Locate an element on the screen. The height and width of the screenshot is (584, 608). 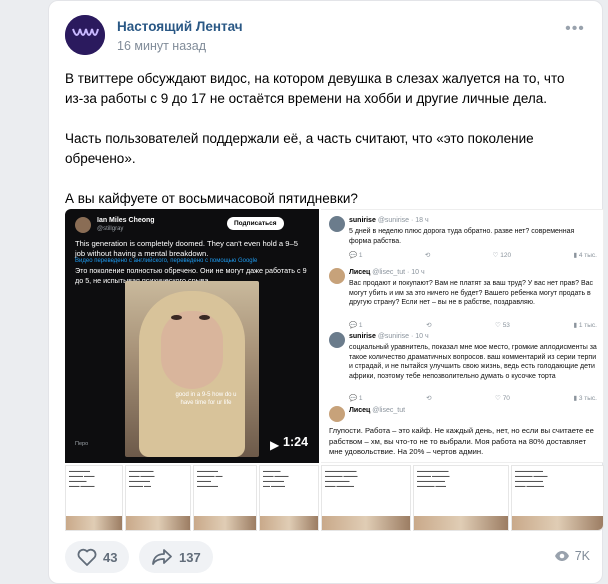
like-count: ♡ 70 is located at coordinates (502, 398).